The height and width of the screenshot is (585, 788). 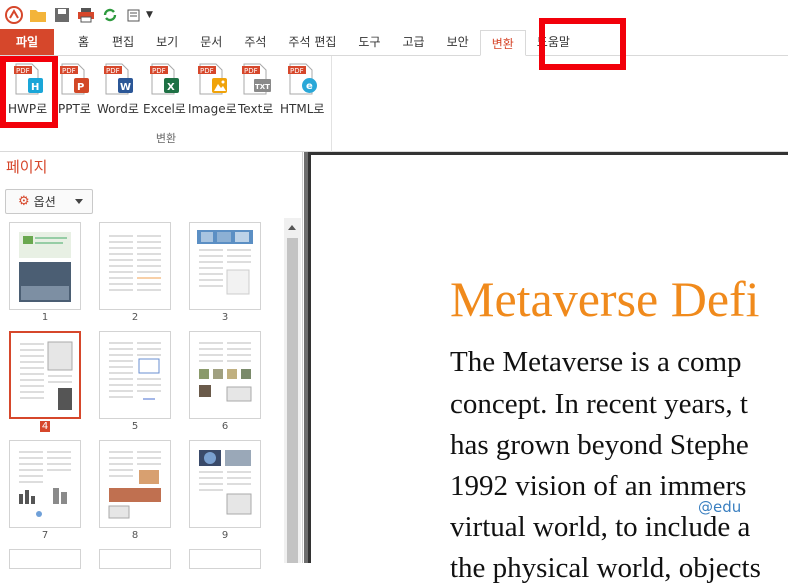 I want to click on page-number: 9, so click(x=225, y=535).